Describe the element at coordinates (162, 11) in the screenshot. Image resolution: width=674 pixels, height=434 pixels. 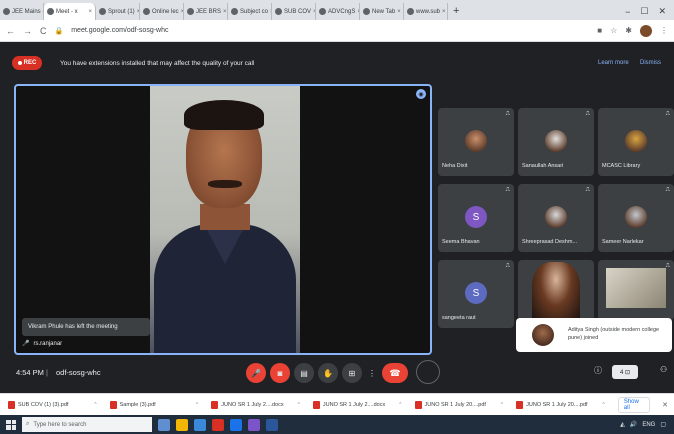
I see `browser-tab: Online lec ×` at that location.